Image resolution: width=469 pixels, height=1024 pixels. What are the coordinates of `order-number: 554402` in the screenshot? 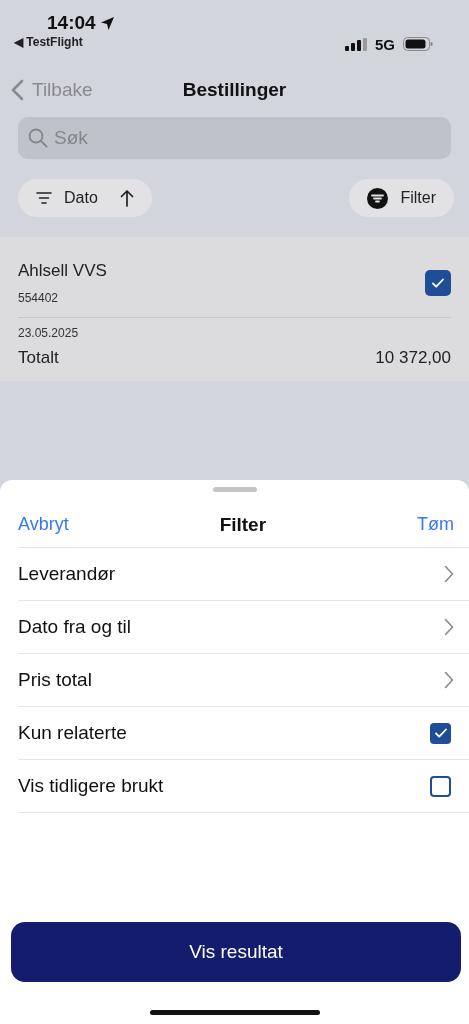 It's located at (39, 298).